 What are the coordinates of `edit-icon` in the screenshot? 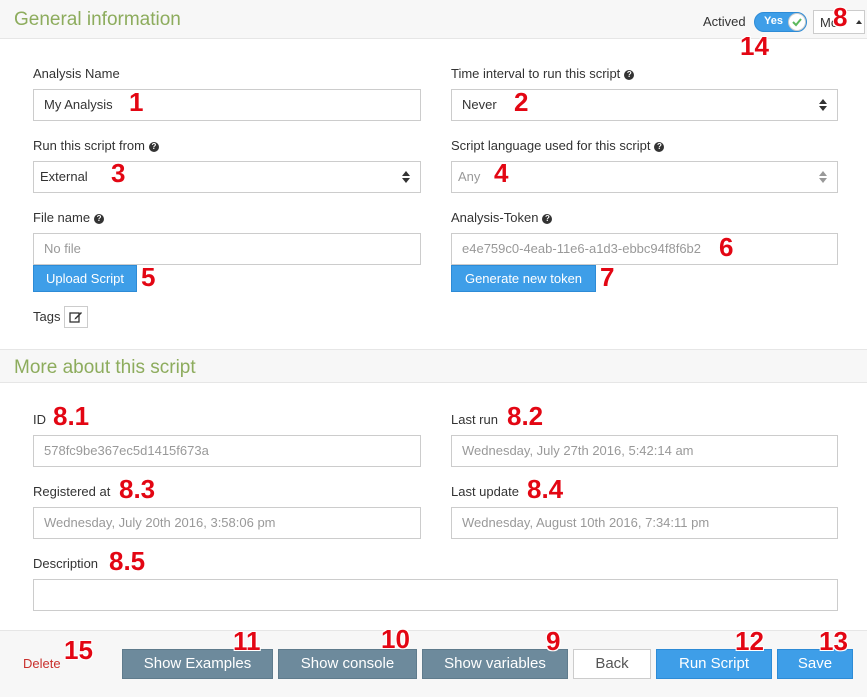 It's located at (75, 317).